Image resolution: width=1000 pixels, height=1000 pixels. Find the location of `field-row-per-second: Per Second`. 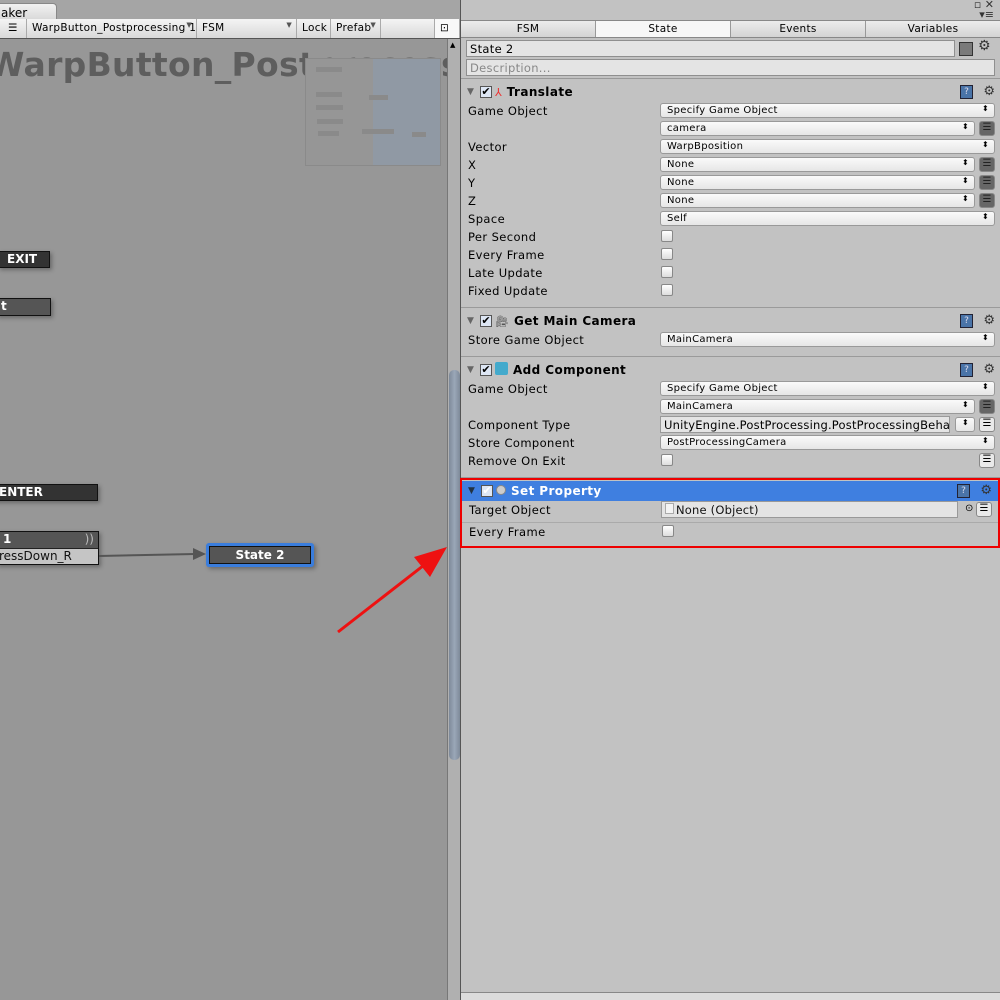

field-row-per-second: Per Second is located at coordinates (730, 237).